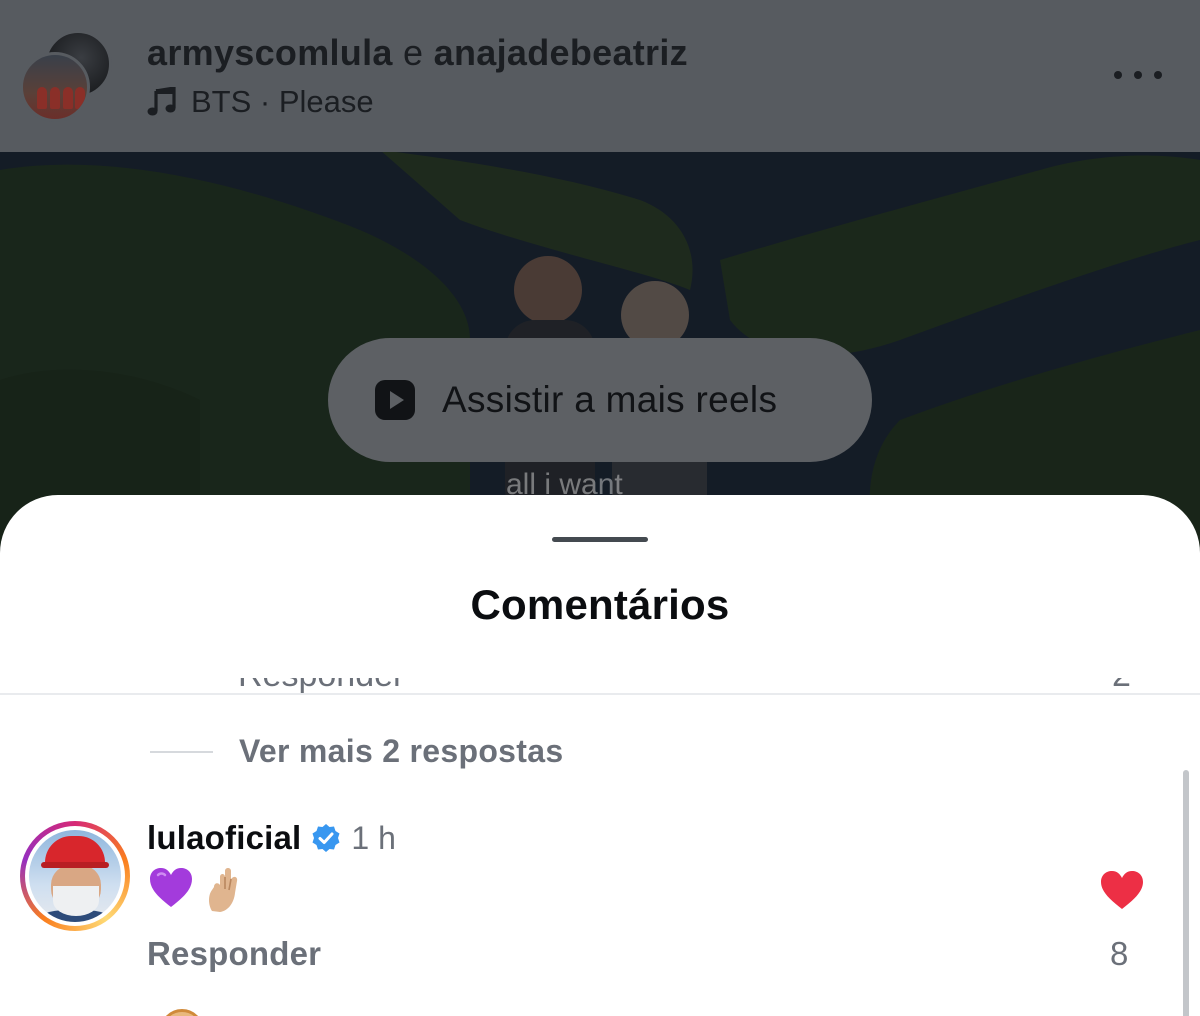 This screenshot has width=1200, height=1016. I want to click on reel-authors: armyscomlula e anajadebeatriz, so click(417, 53).